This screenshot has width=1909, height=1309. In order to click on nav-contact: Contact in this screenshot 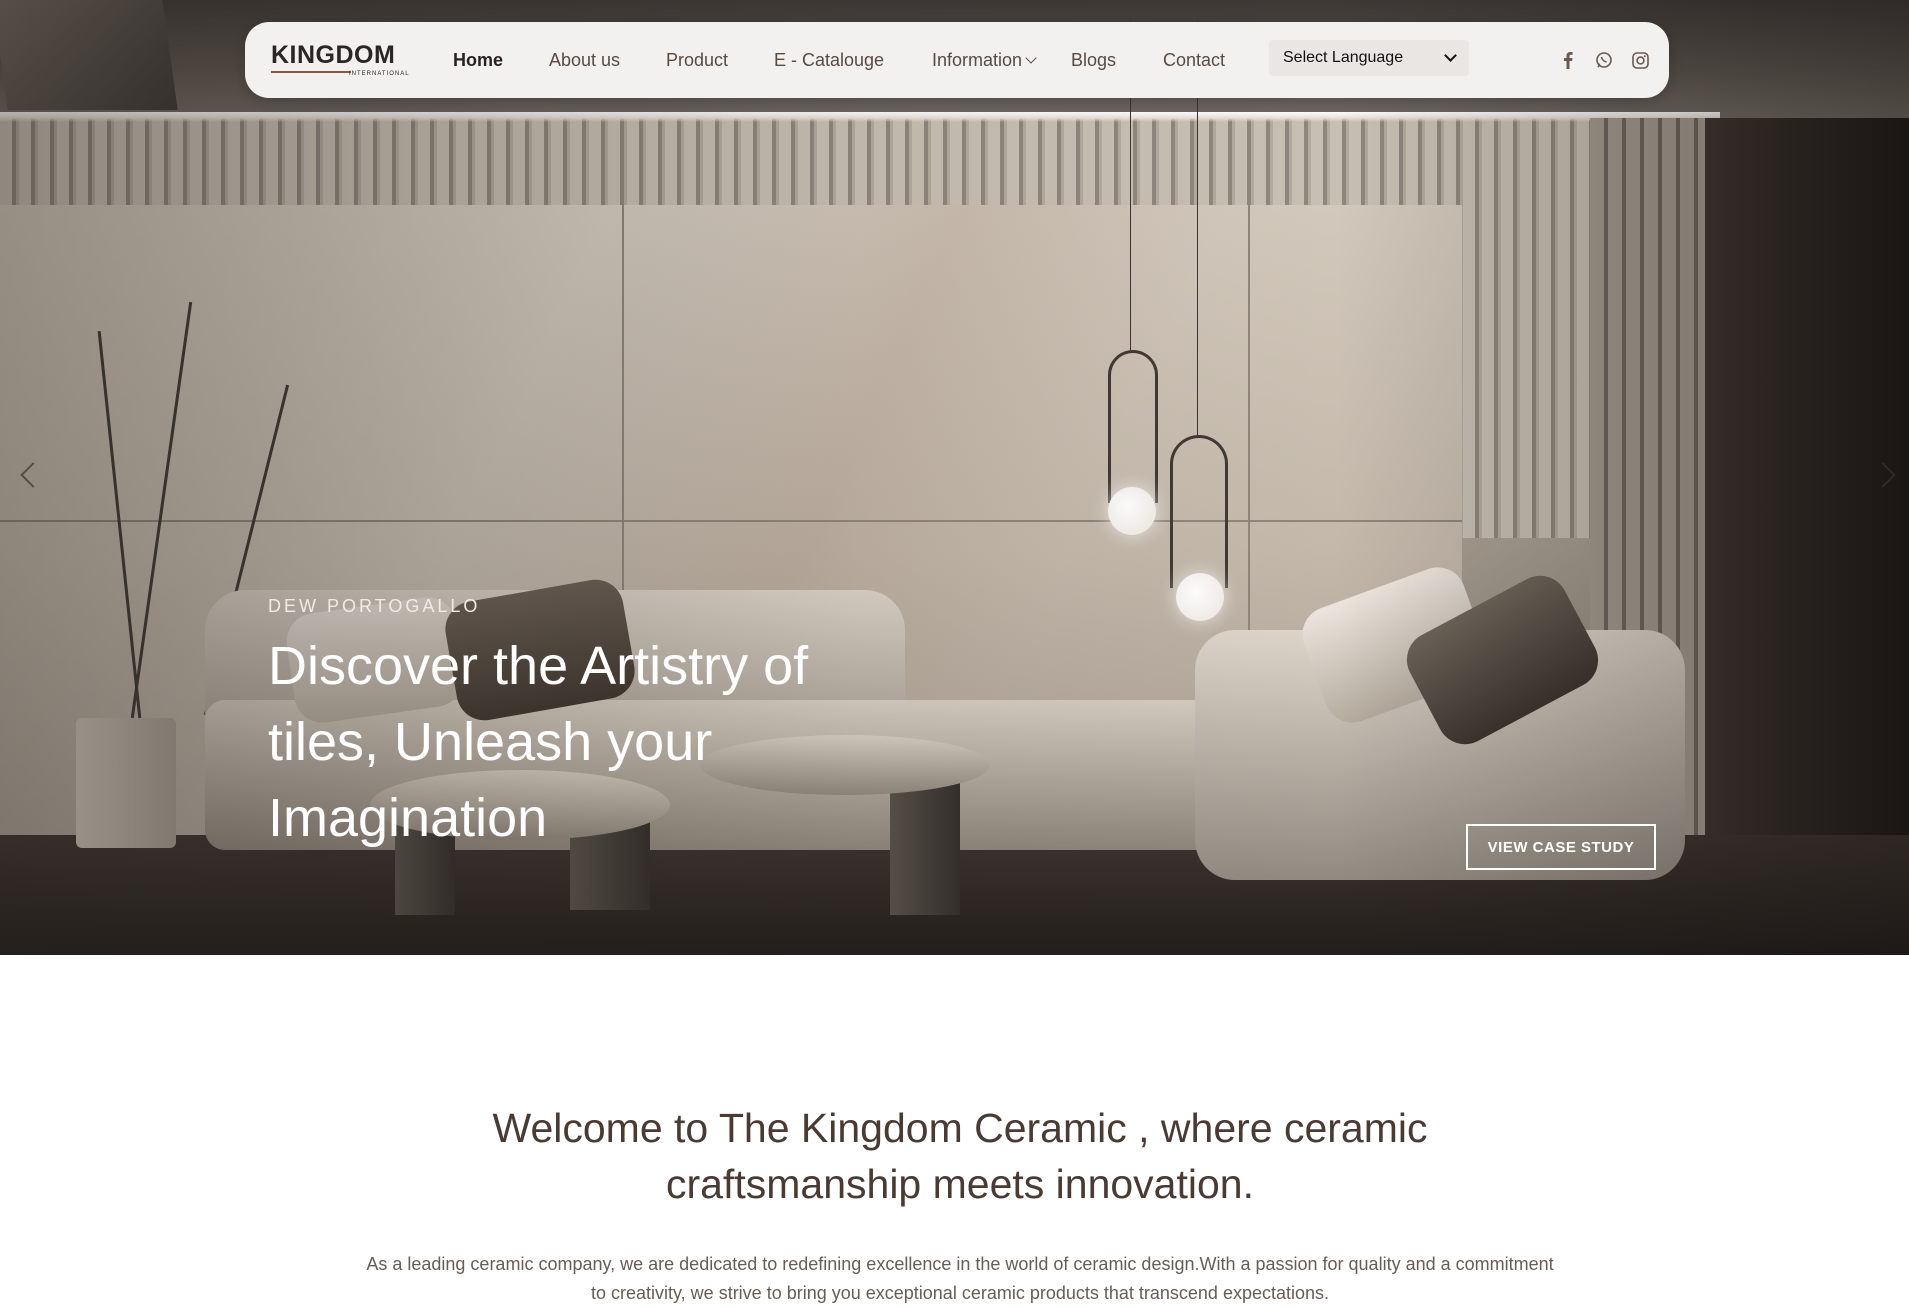, I will do `click(1194, 60)`.